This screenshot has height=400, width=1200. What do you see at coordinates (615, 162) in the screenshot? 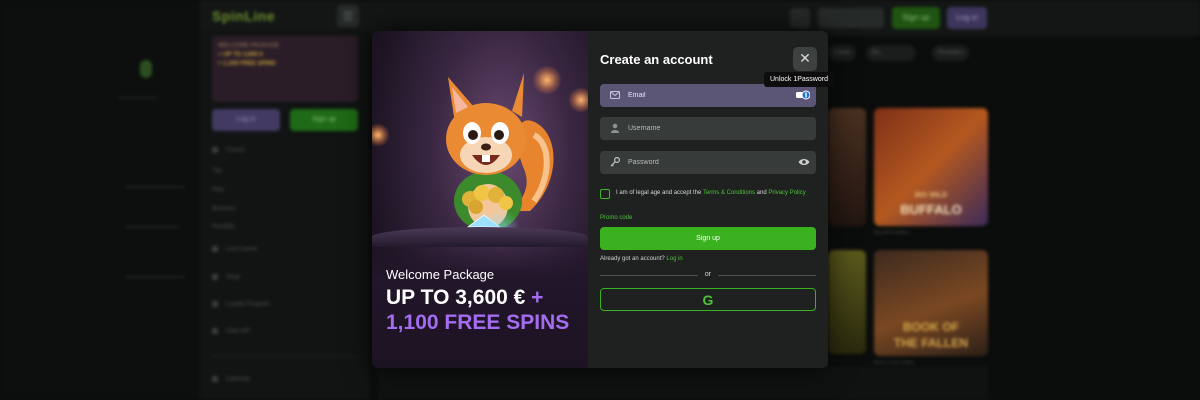
I see `key-icon` at bounding box center [615, 162].